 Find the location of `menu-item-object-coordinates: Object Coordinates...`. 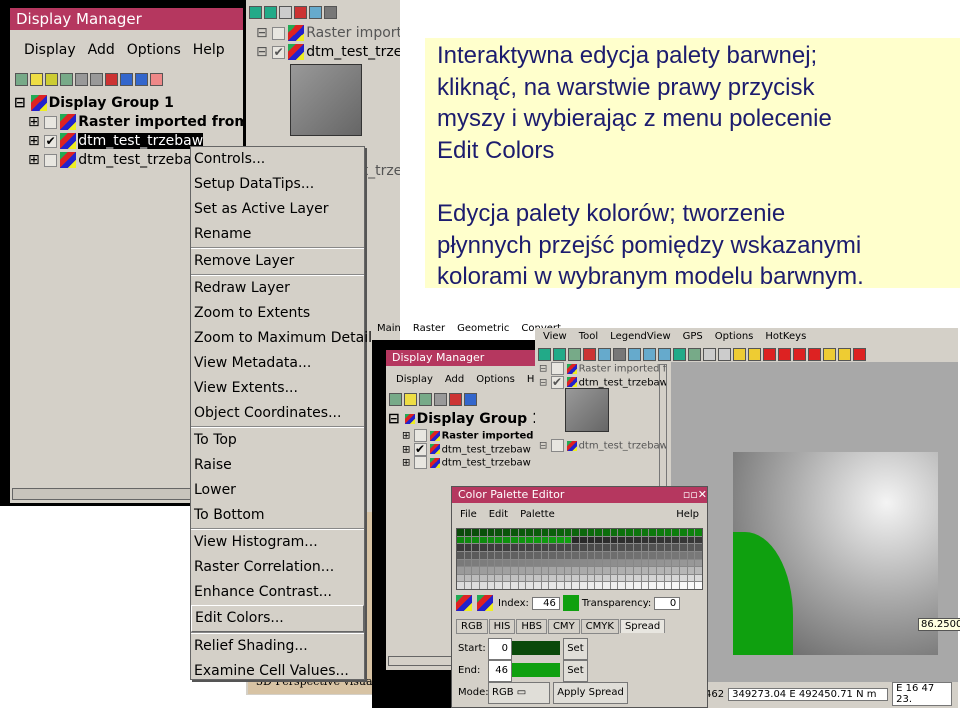

menu-item-object-coordinates: Object Coordinates... is located at coordinates (277, 413).